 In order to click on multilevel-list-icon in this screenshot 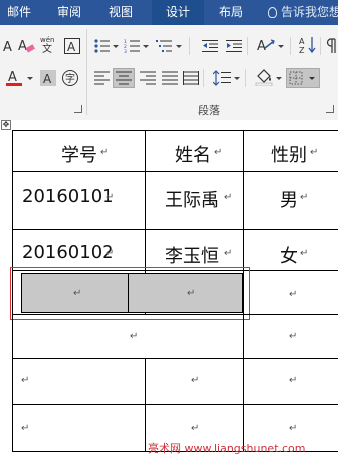, I will do `click(164, 46)`.